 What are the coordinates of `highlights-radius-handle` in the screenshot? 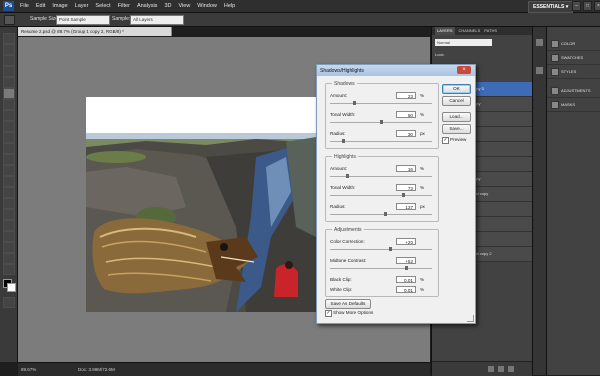 It's located at (386, 214).